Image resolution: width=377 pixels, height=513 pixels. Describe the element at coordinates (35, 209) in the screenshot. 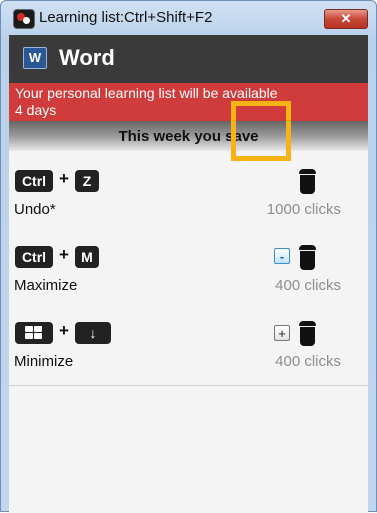

I see `shortcut-label: Undo*` at that location.